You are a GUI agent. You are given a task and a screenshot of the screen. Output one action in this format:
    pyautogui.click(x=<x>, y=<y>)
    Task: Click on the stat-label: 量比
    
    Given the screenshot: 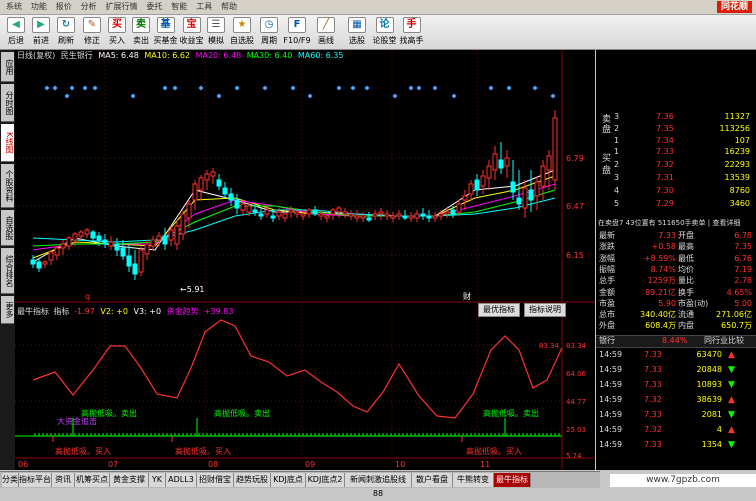 What is the action you would take?
    pyautogui.click(x=686, y=281)
    